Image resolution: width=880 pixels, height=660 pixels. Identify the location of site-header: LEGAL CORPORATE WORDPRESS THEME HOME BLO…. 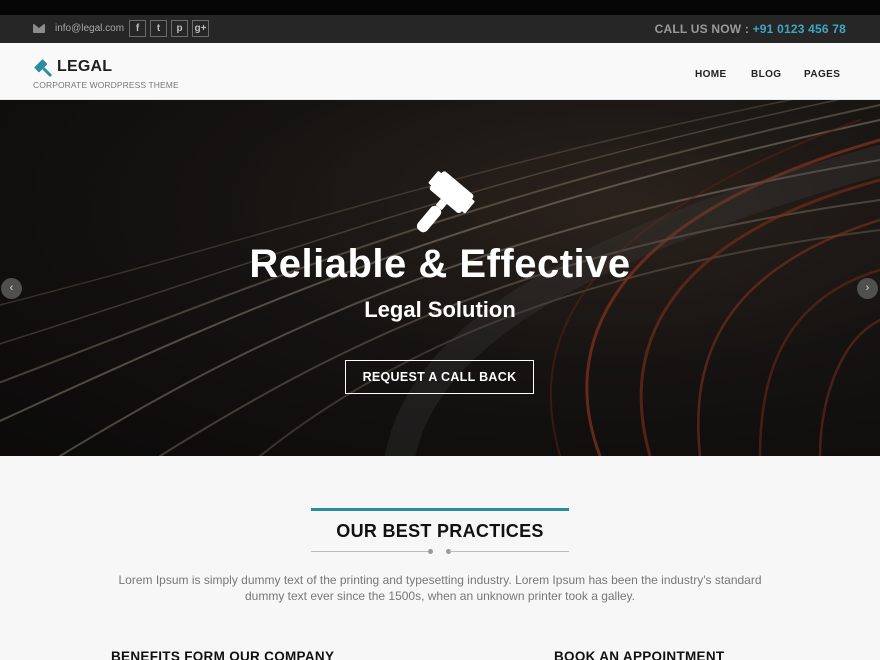
(440, 71).